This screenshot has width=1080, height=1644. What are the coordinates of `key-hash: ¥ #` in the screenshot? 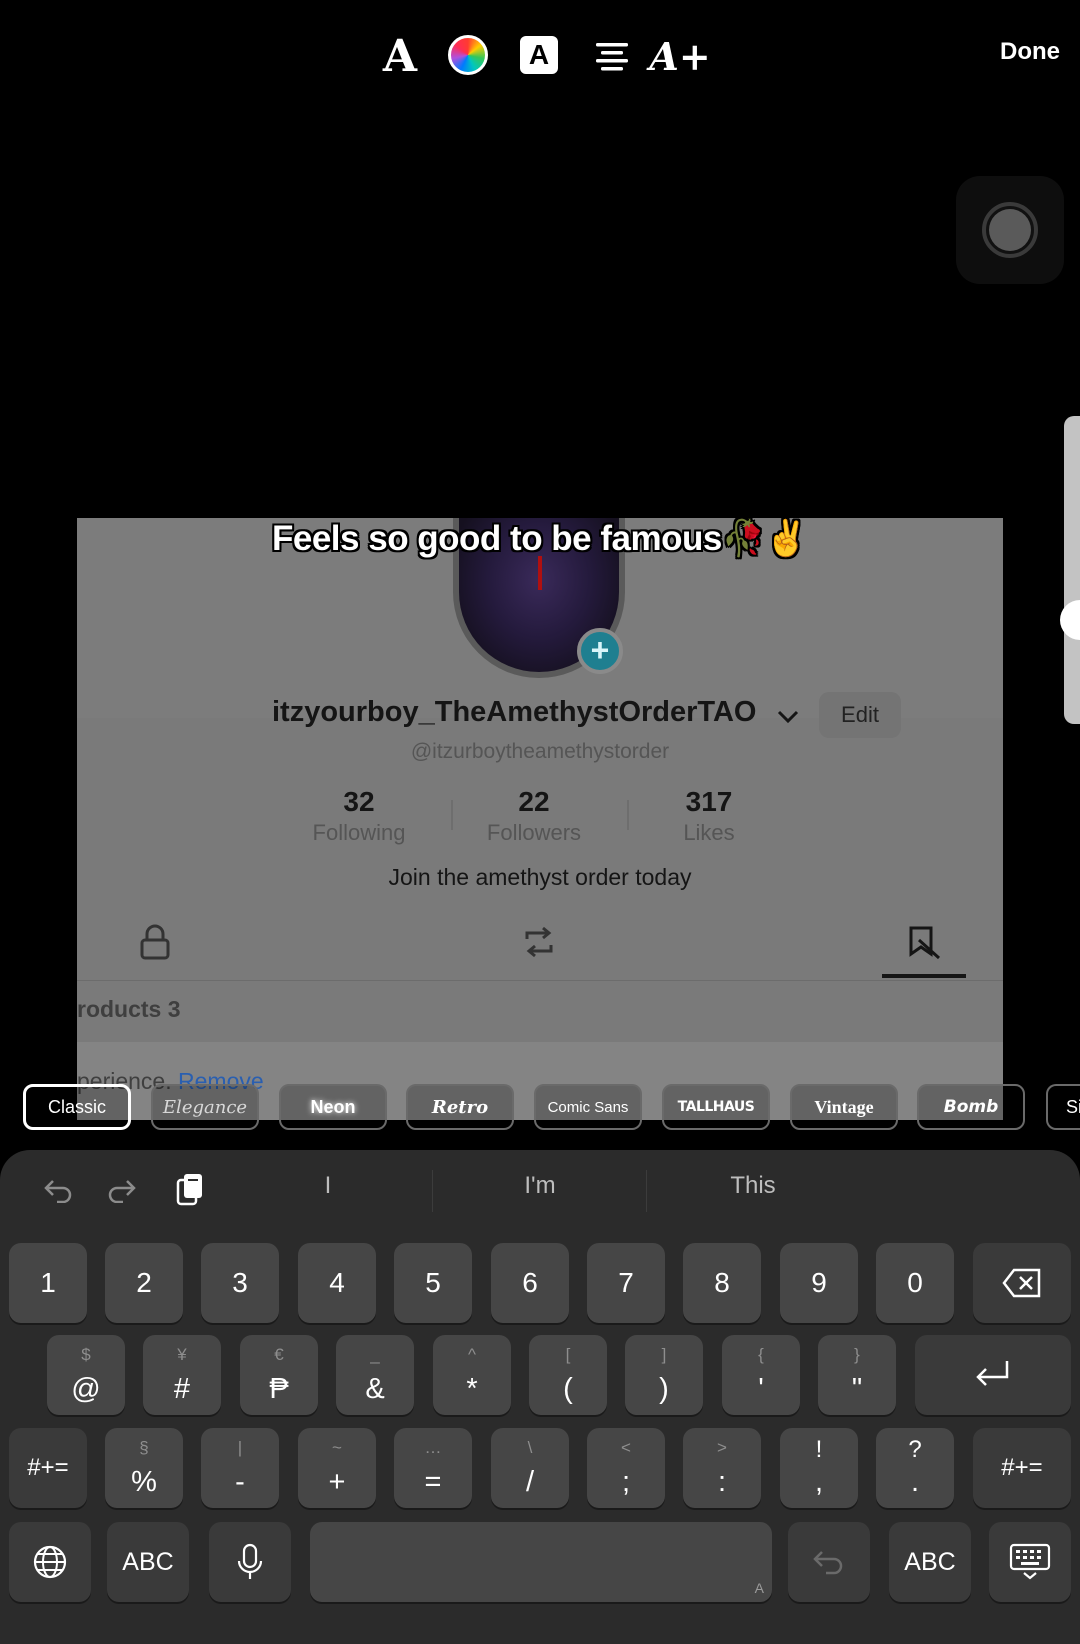 It's located at (182, 1375).